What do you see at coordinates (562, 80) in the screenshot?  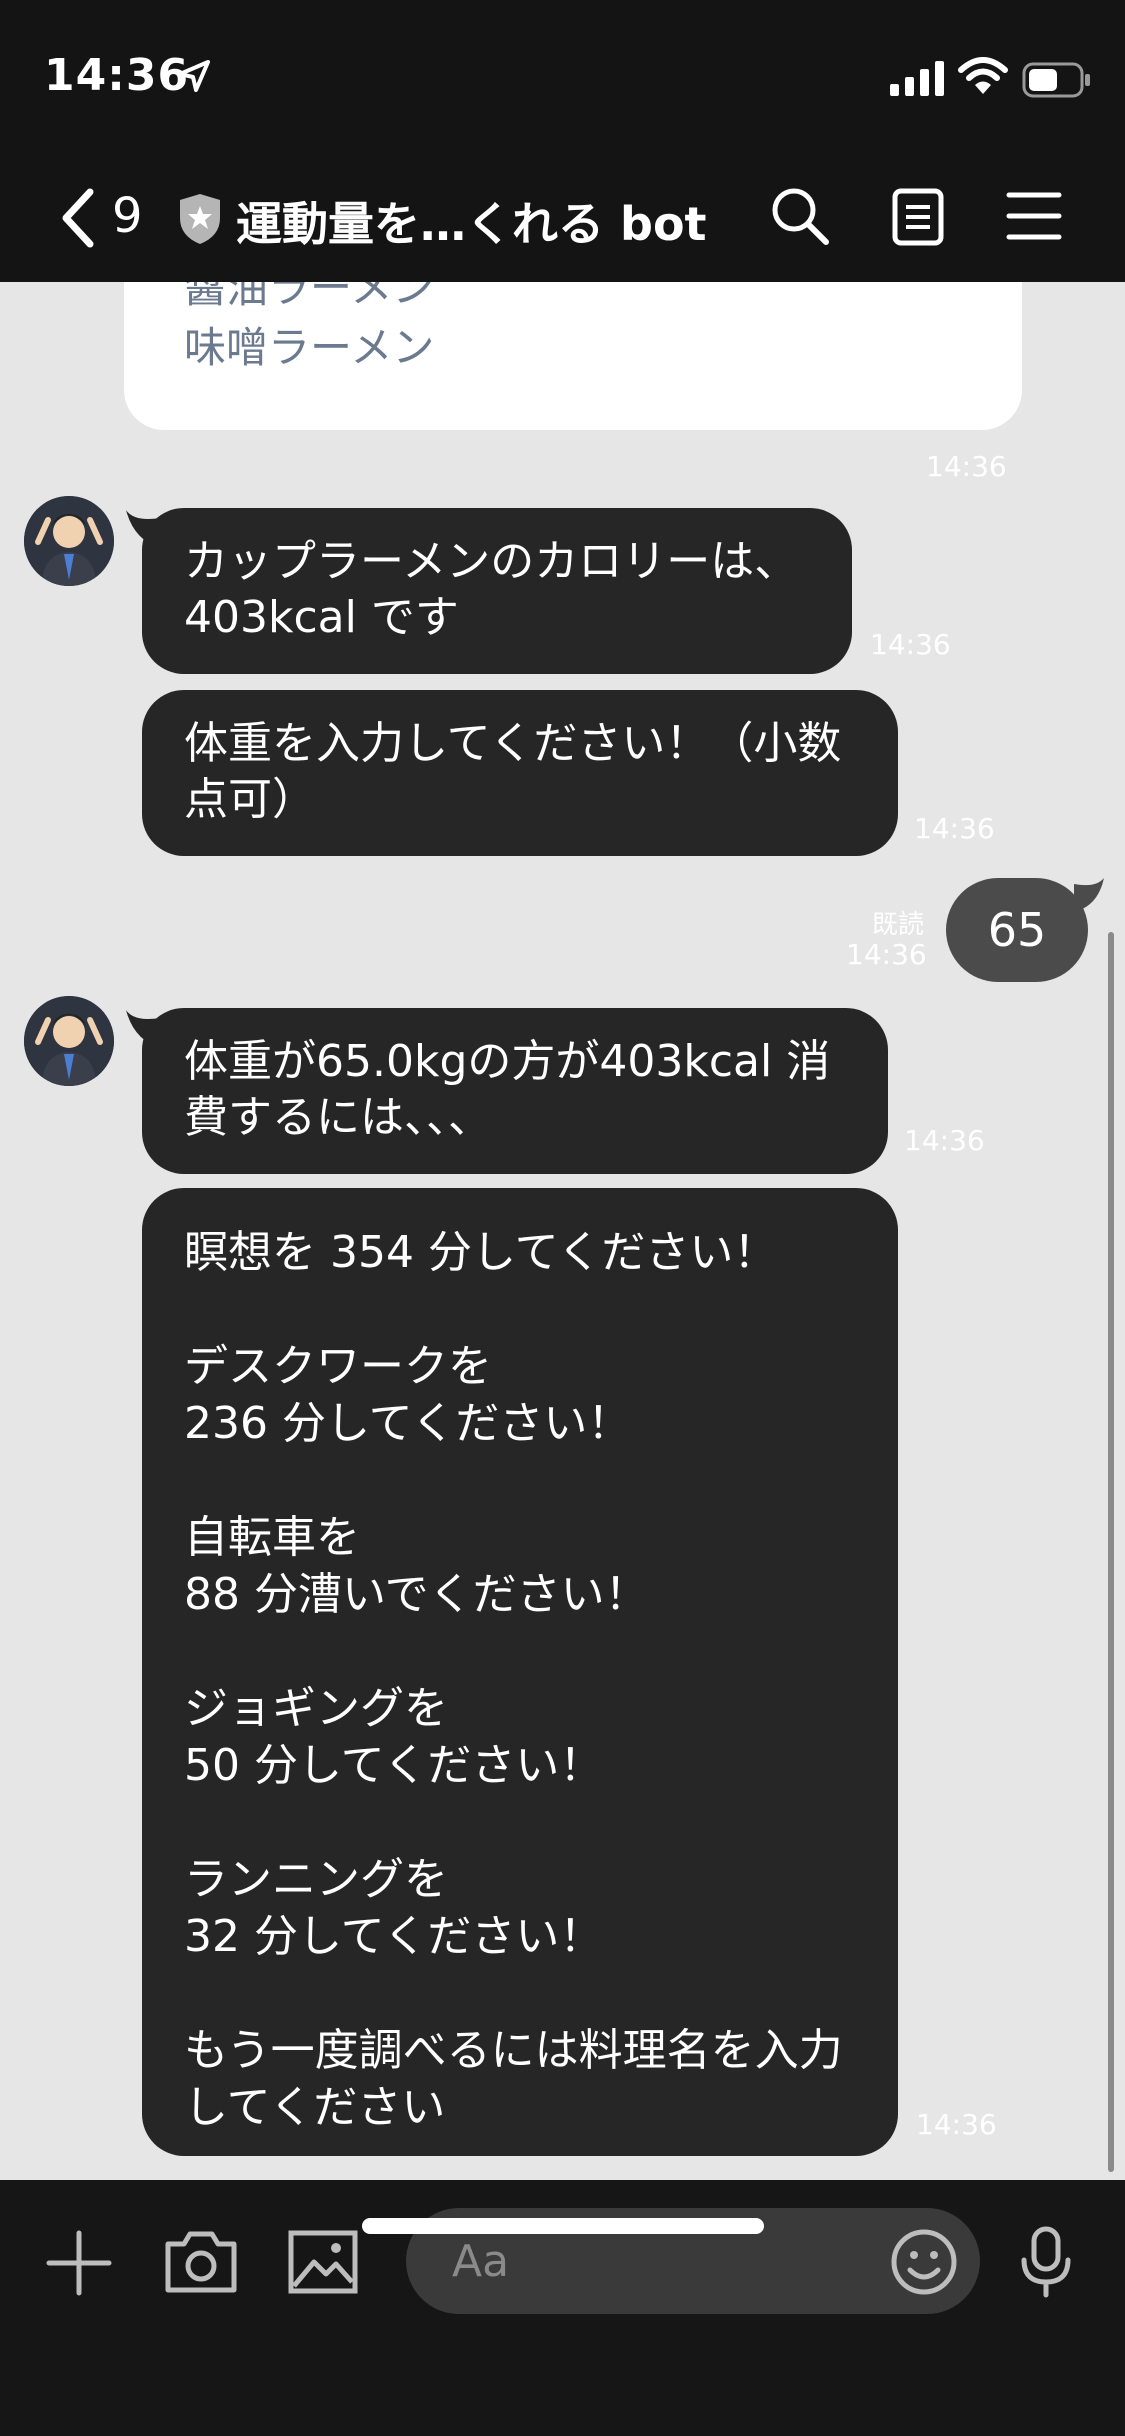 I see `status-bar: 14:36` at bounding box center [562, 80].